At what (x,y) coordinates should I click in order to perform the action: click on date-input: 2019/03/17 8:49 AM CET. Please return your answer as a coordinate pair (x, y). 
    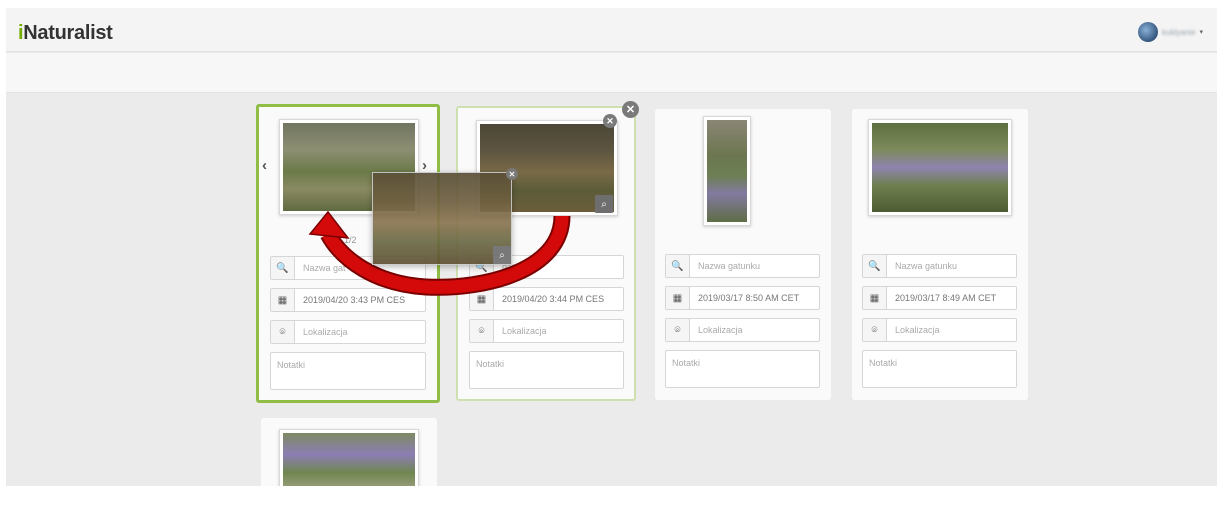
    Looking at the image, I should click on (941, 298).